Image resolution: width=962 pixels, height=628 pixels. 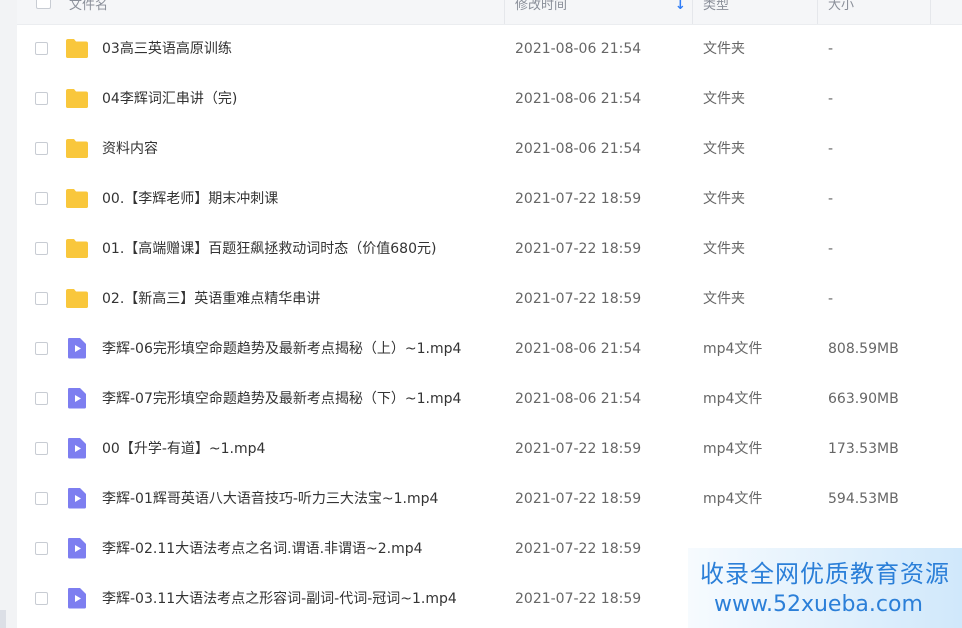 What do you see at coordinates (863, 499) in the screenshot?
I see `file-size: 594.53MB` at bounding box center [863, 499].